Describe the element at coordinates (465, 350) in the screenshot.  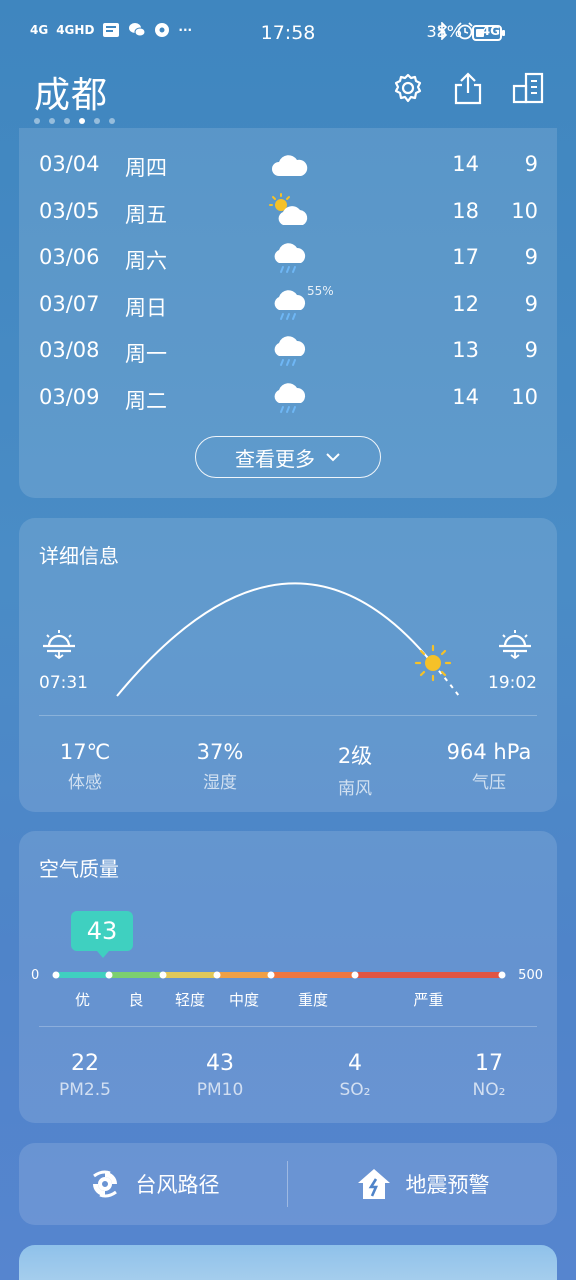
I see `forecast-high: 13` at that location.